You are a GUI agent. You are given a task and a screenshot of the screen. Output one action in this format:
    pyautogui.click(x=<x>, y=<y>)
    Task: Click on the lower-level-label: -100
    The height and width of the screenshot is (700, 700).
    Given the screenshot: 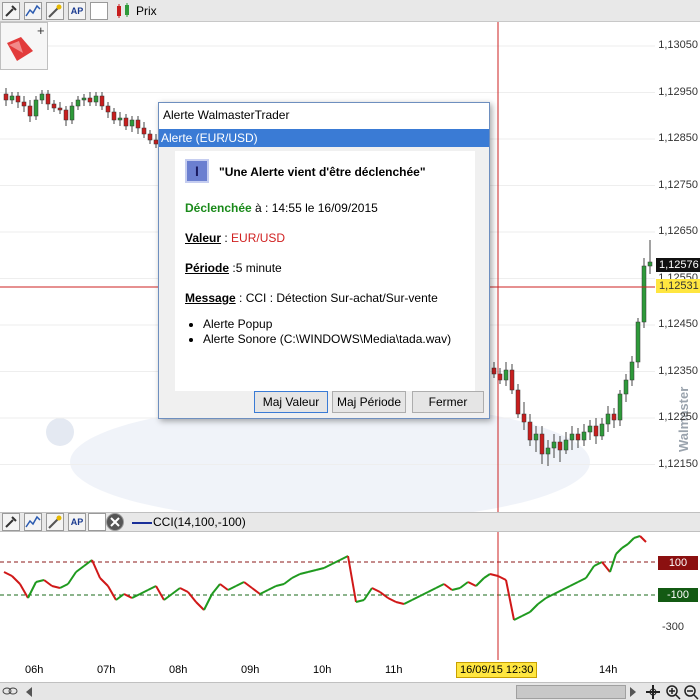 What is the action you would take?
    pyautogui.click(x=678, y=595)
    